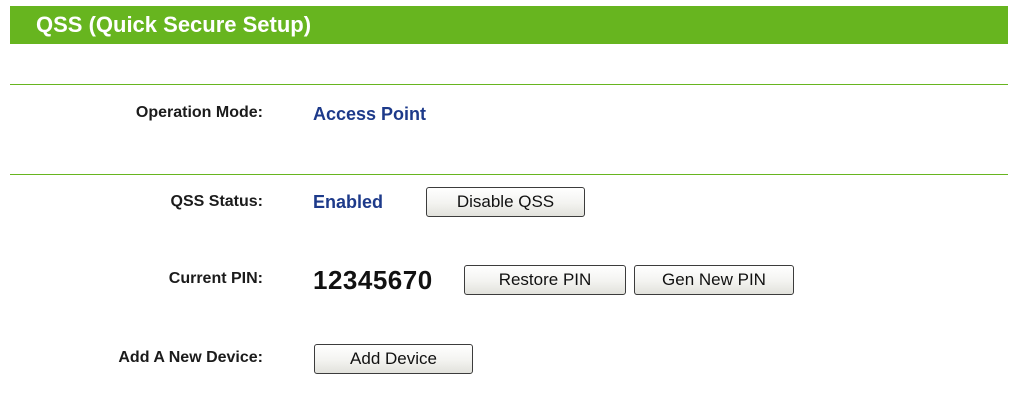 The width and height of the screenshot is (1009, 416). What do you see at coordinates (714, 280) in the screenshot?
I see `gen-new-pin-button: Gen New PIN` at bounding box center [714, 280].